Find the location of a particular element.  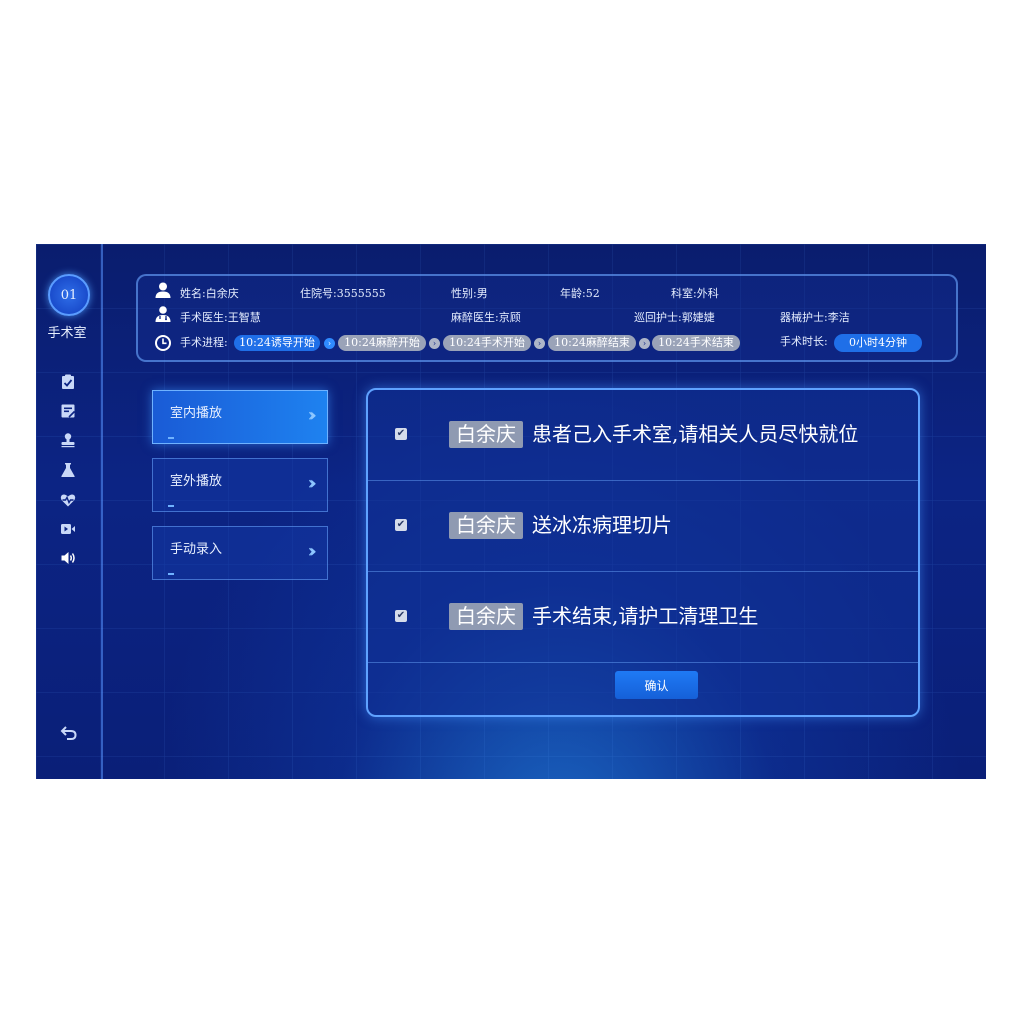

room-label: 手术室 is located at coordinates (67, 333).